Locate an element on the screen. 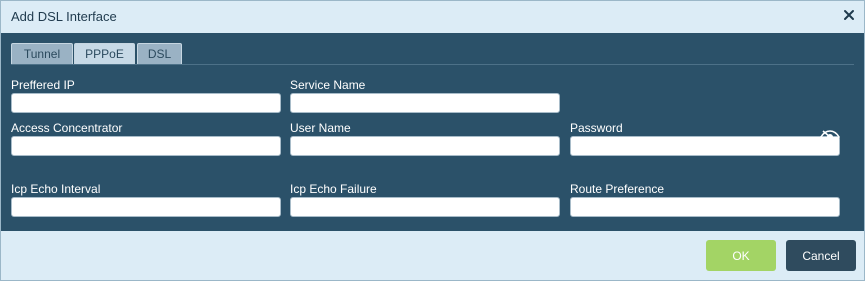  preferred-ip-label: Preffered IP is located at coordinates (43, 85).